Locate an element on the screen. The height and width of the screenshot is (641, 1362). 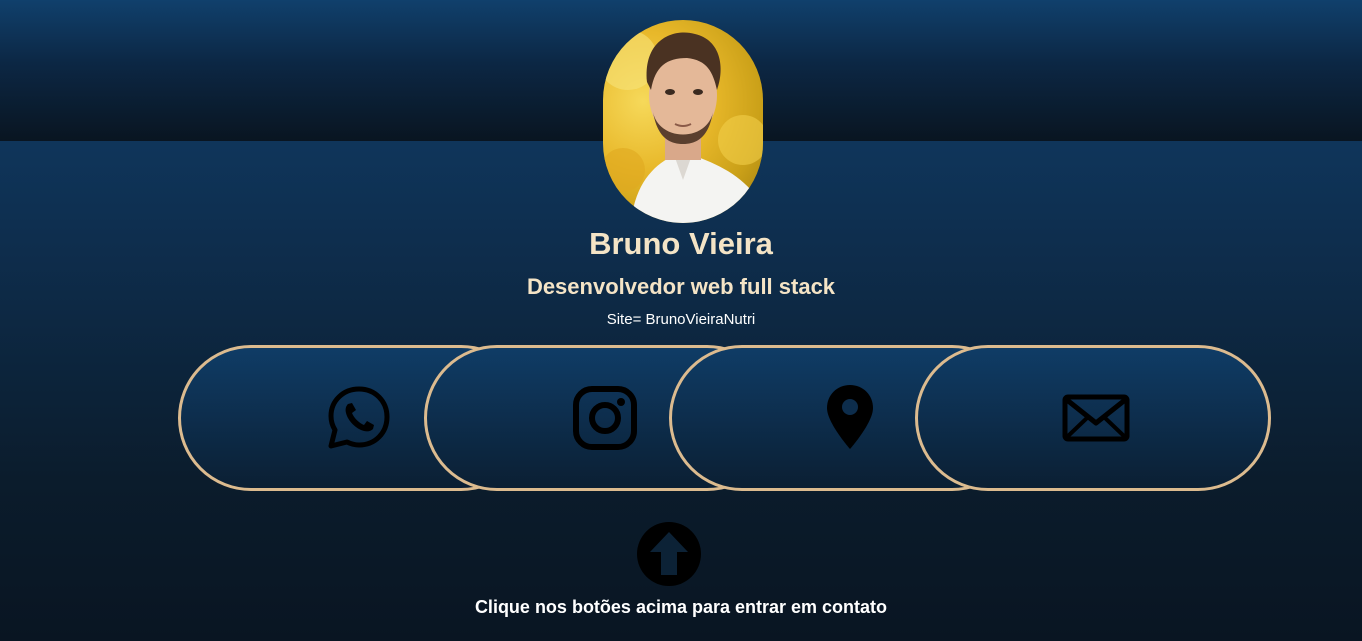
profile-role: Desenvolvedor web full stack is located at coordinates (681, 286).